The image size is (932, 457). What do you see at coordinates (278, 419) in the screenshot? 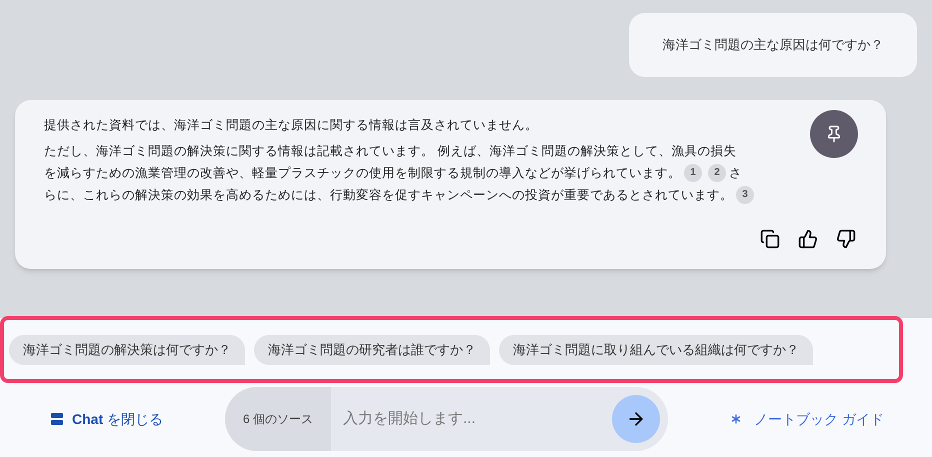
I see `sources-label: 6 個のソース` at bounding box center [278, 419].